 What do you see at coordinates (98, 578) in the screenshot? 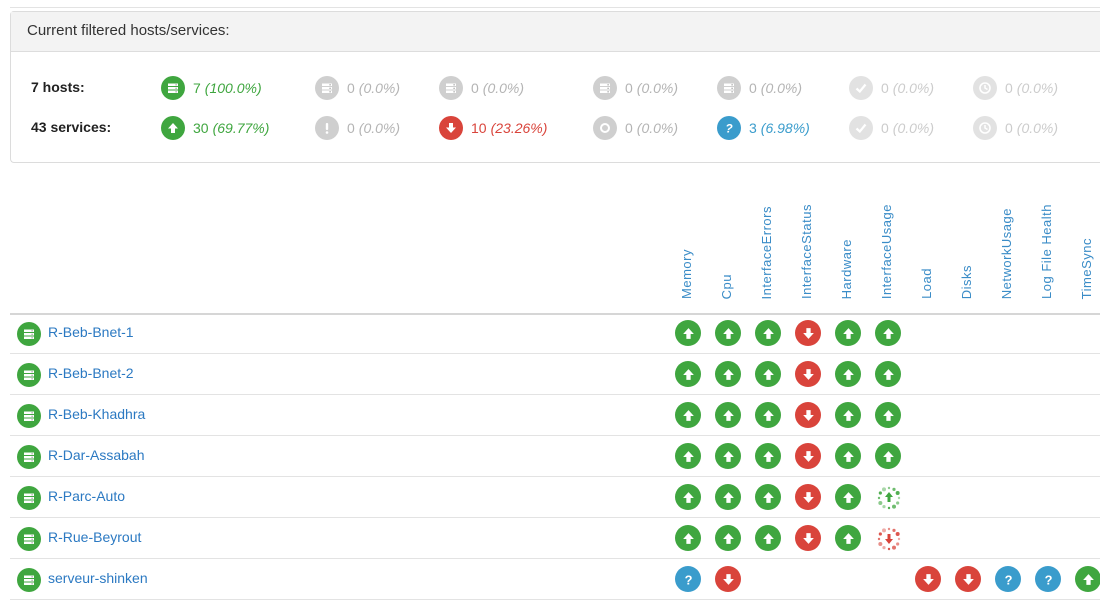
I see `host-link: serveur-shinken` at bounding box center [98, 578].